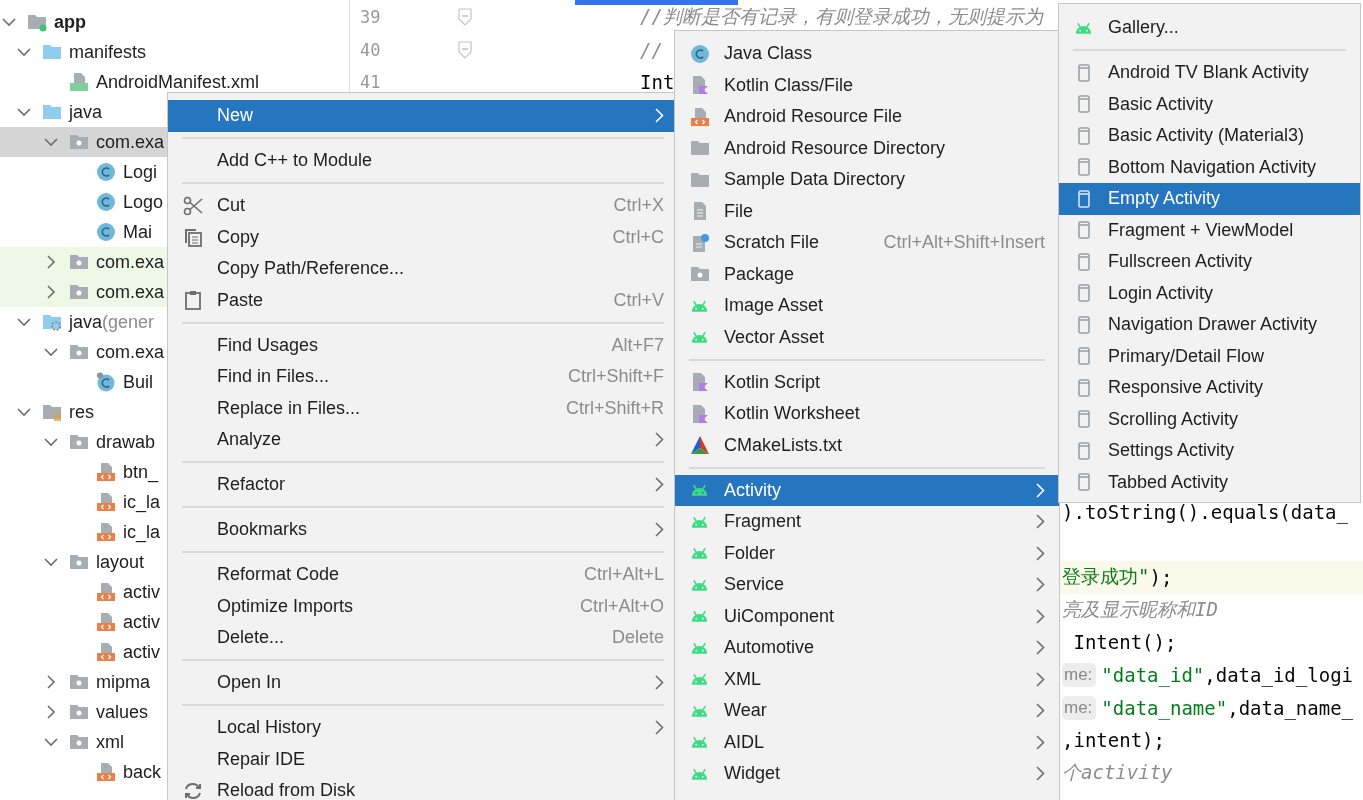 This screenshot has height=800, width=1363. I want to click on line-number: 41, so click(370, 82).